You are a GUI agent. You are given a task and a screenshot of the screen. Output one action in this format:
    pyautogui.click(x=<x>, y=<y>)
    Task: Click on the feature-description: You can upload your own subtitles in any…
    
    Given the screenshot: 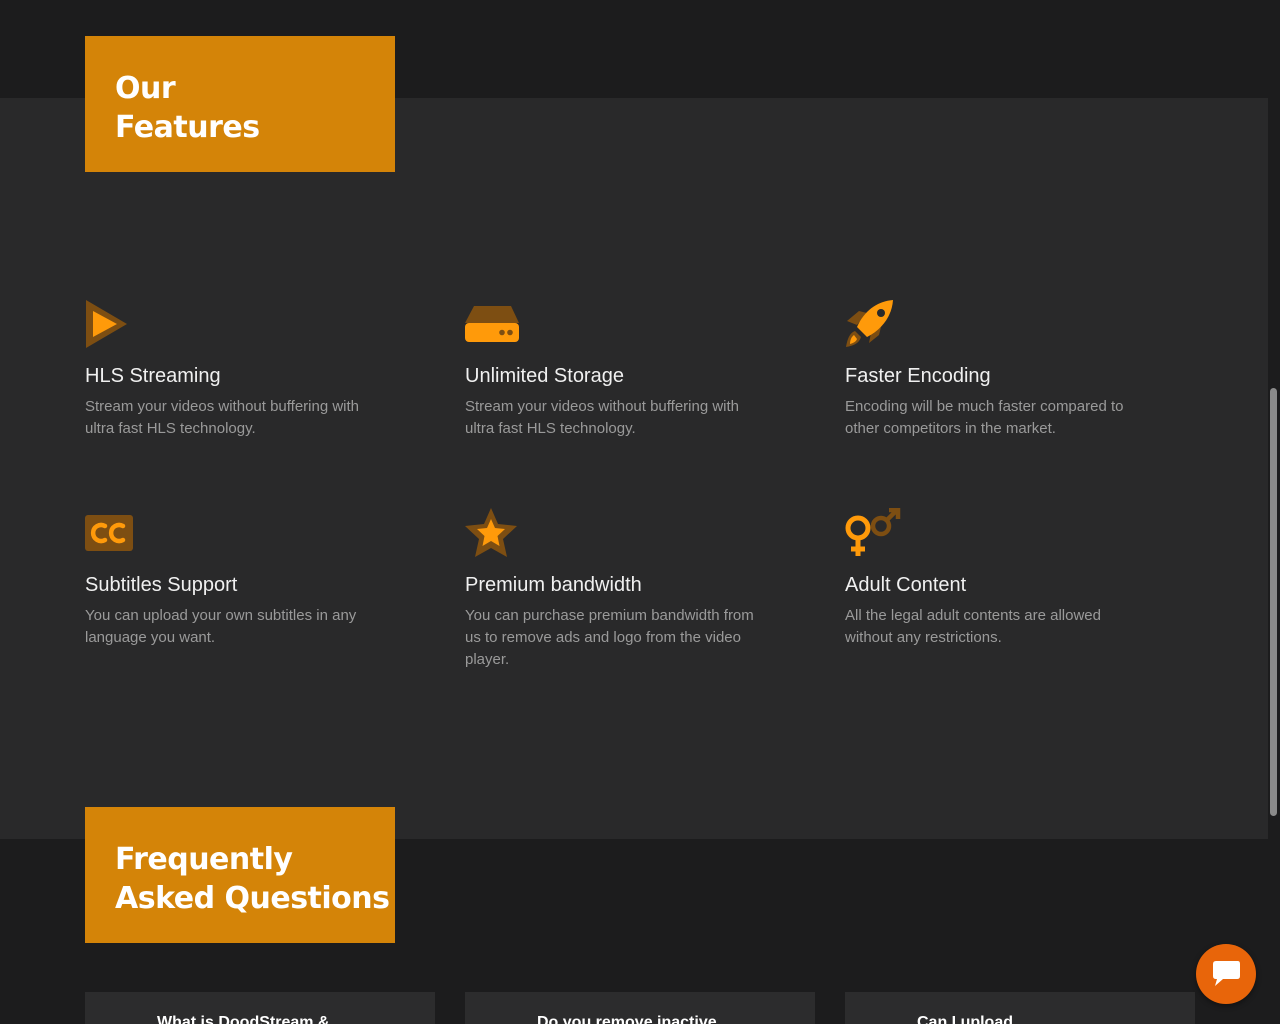 What is the action you would take?
    pyautogui.click(x=221, y=626)
    